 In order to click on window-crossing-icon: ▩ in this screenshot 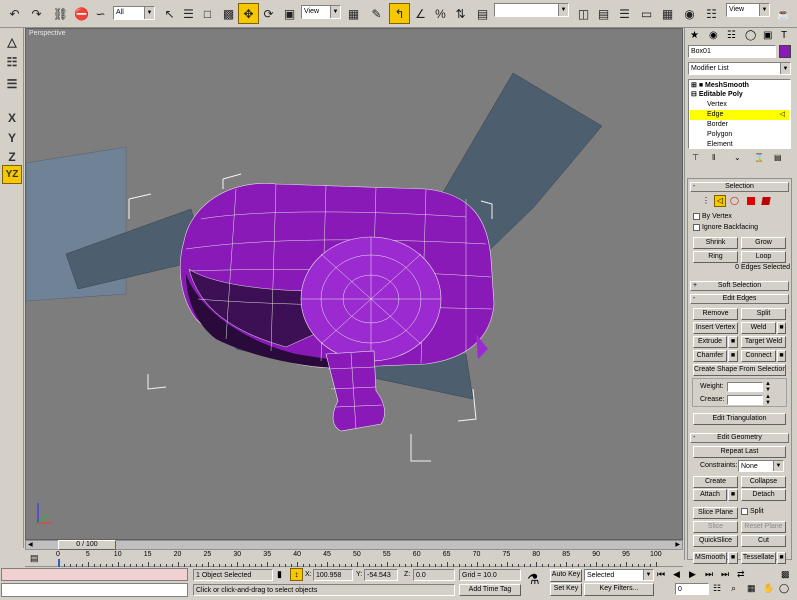, I will do `click(228, 13)`.